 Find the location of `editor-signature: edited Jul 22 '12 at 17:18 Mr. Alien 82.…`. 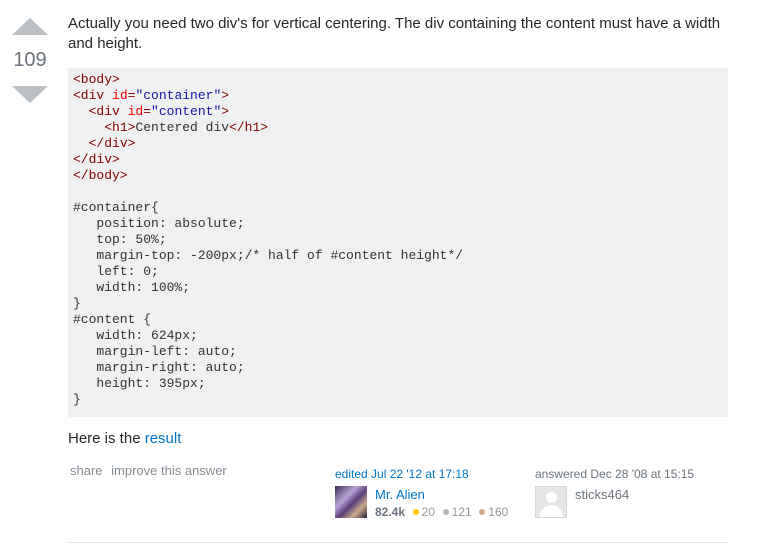

editor-signature: edited Jul 22 '12 at 17:18 Mr. Alien 82.… is located at coordinates (421, 494).